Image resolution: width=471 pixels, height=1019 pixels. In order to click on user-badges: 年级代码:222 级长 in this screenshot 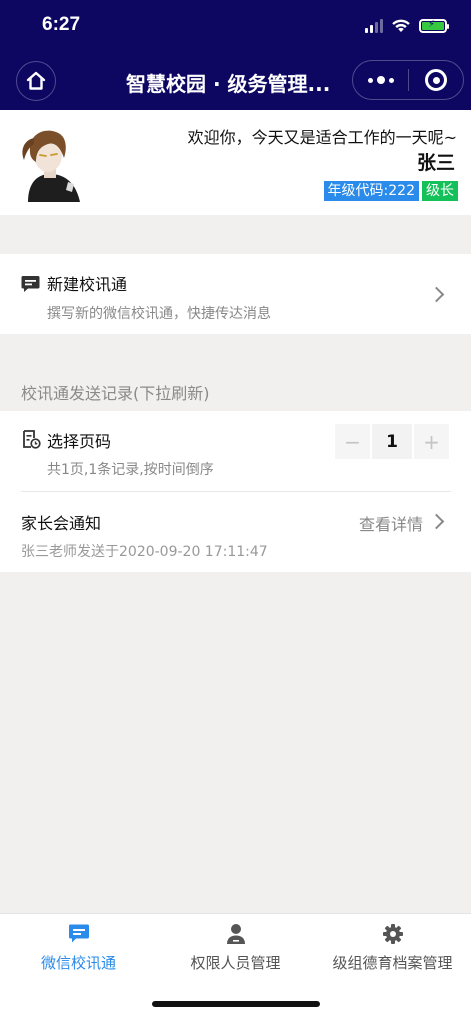, I will do `click(390, 191)`.